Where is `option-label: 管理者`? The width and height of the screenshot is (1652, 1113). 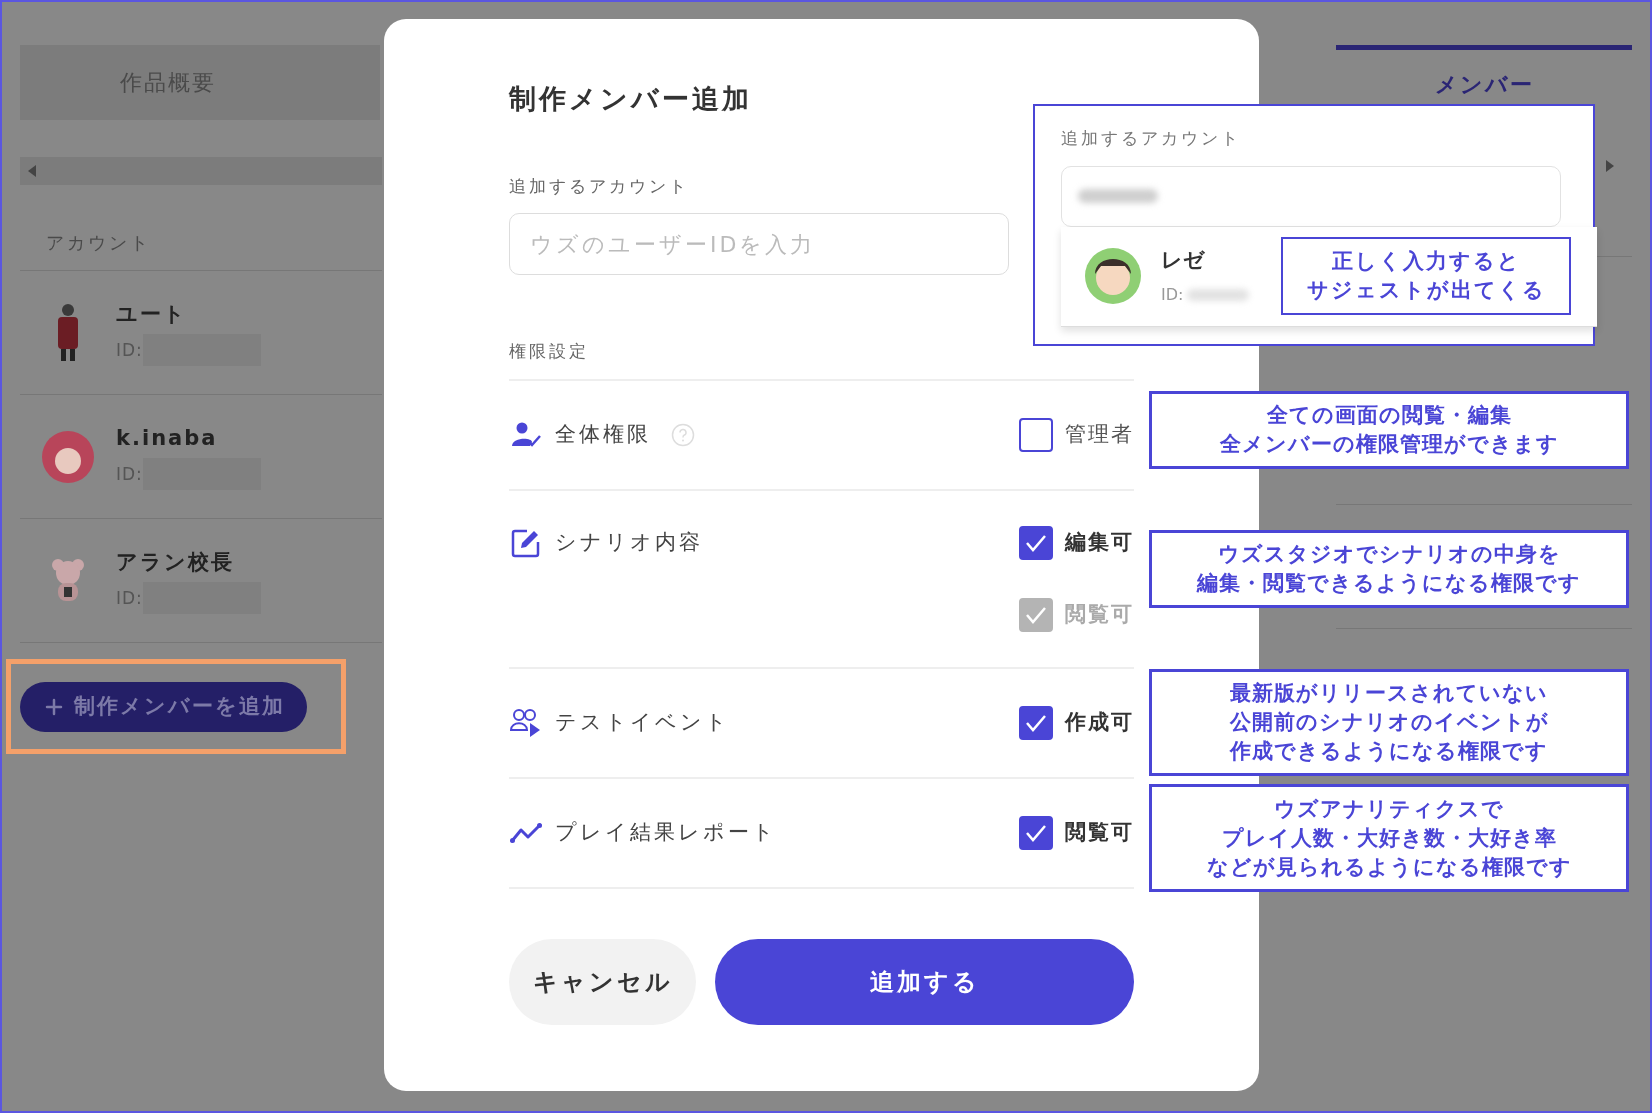 option-label: 管理者 is located at coordinates (1099, 434).